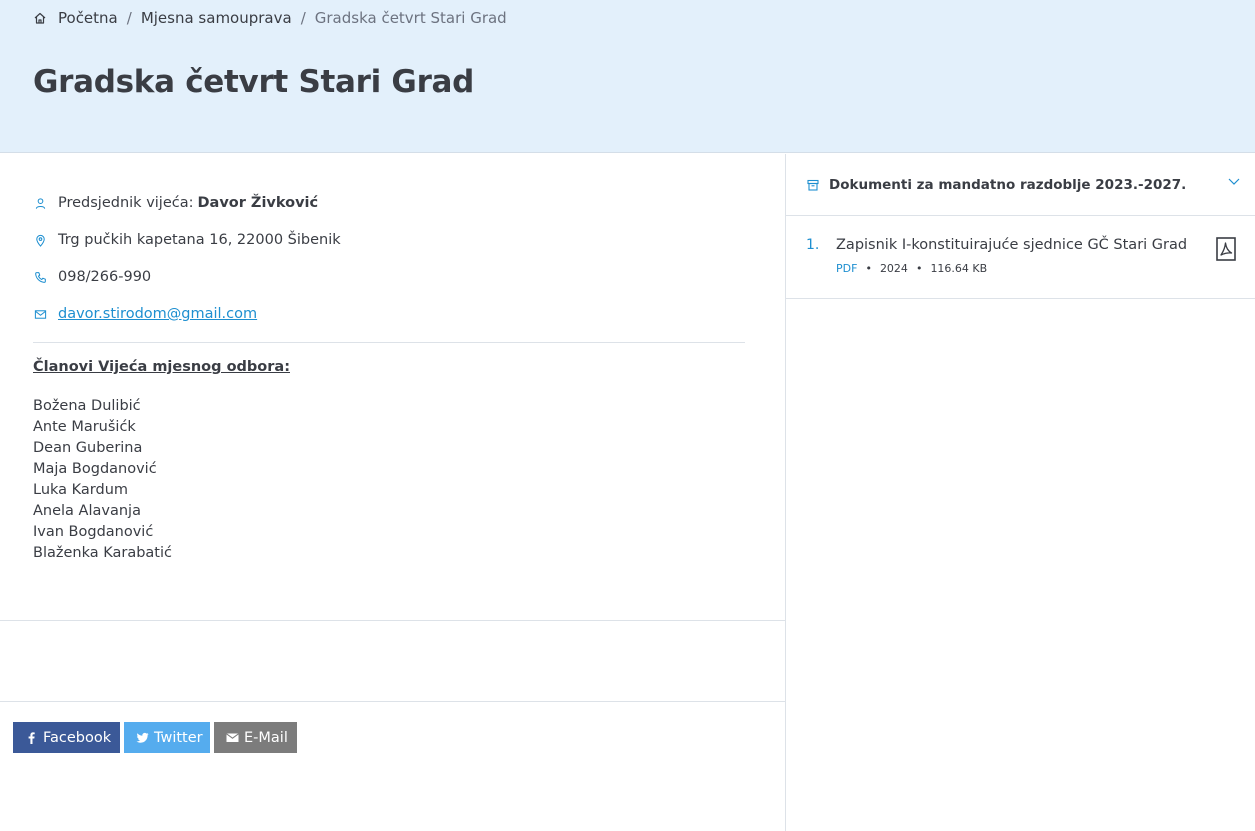 Image resolution: width=1255 pixels, height=831 pixels. I want to click on address-text: Trg pučkih kapetana 16, 22000 Šibenik, so click(199, 240).